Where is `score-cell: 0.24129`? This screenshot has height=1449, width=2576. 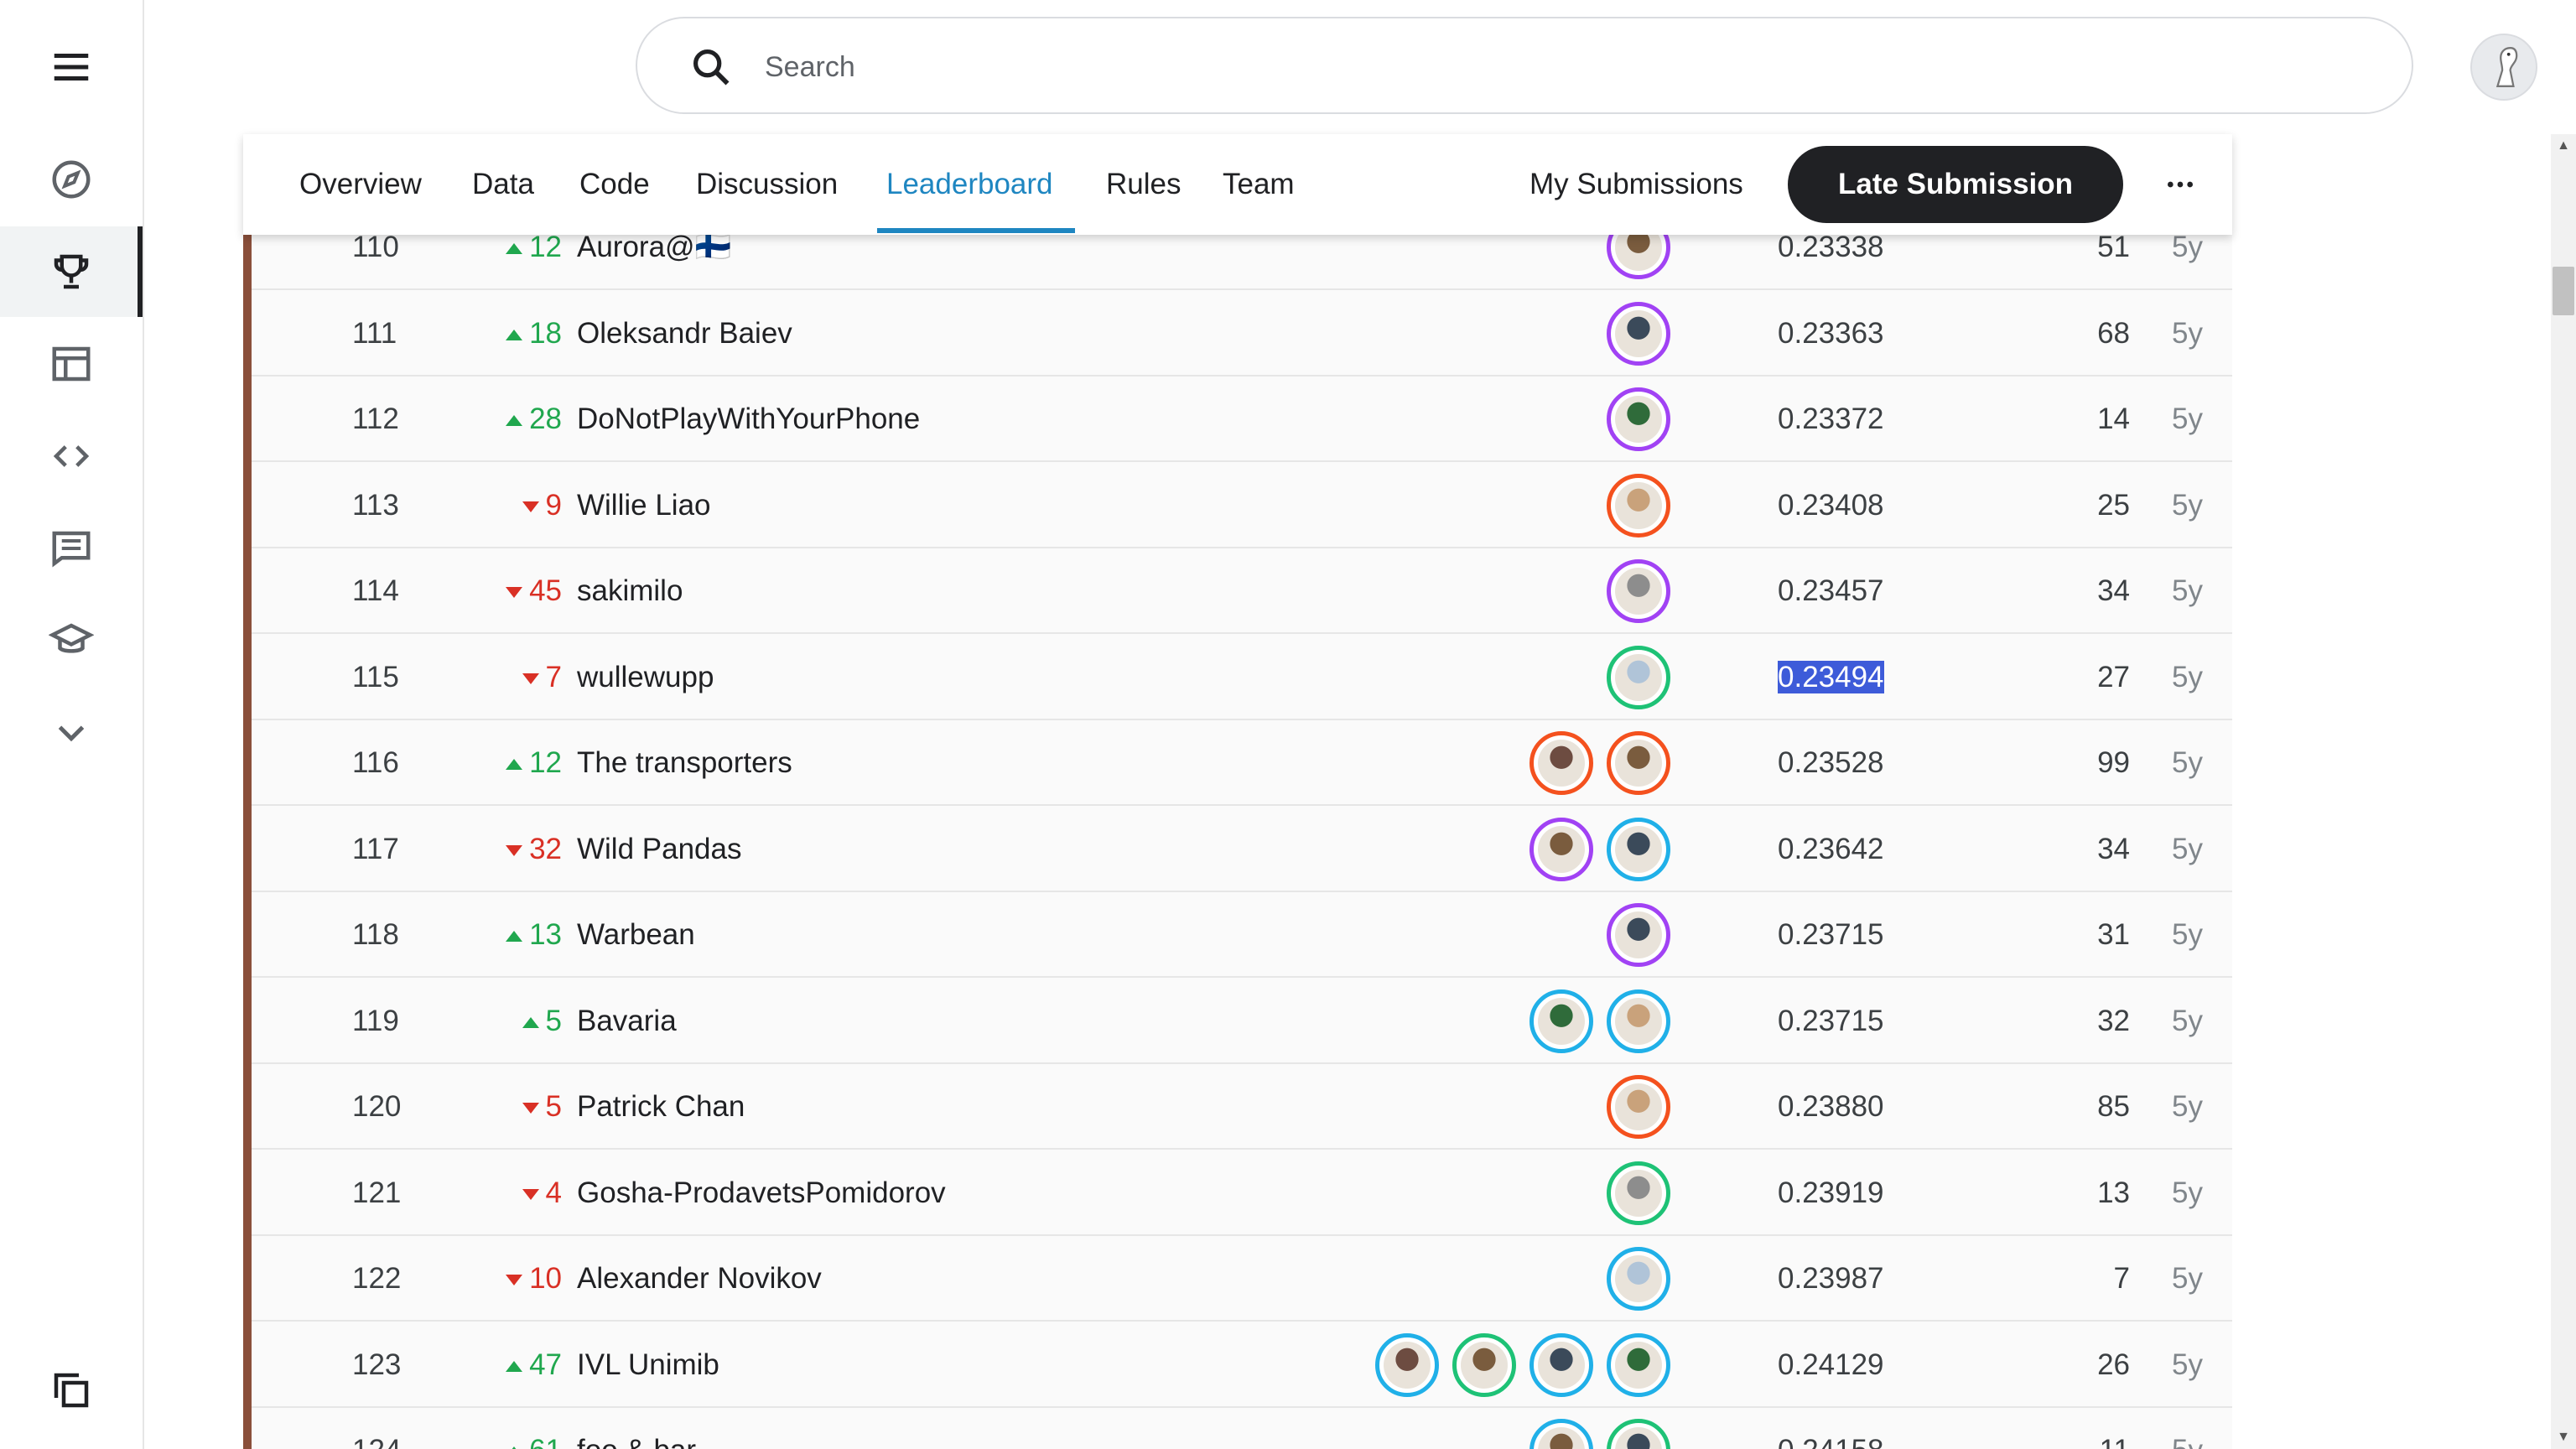
score-cell: 0.24129 is located at coordinates (1845, 1365).